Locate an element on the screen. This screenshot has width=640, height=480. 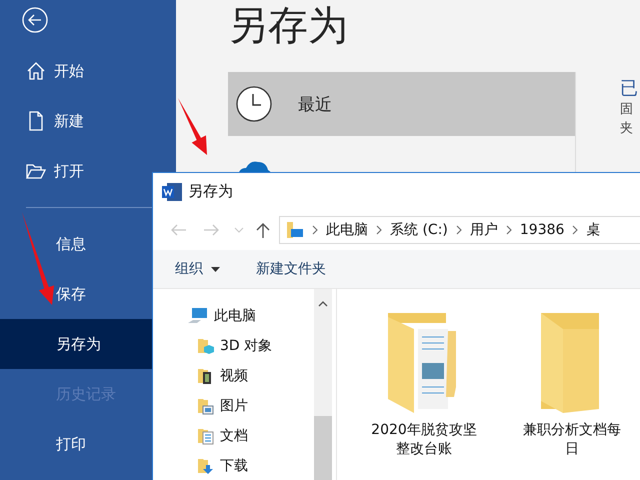
page-title: 另存为 is located at coordinates (288, 26).